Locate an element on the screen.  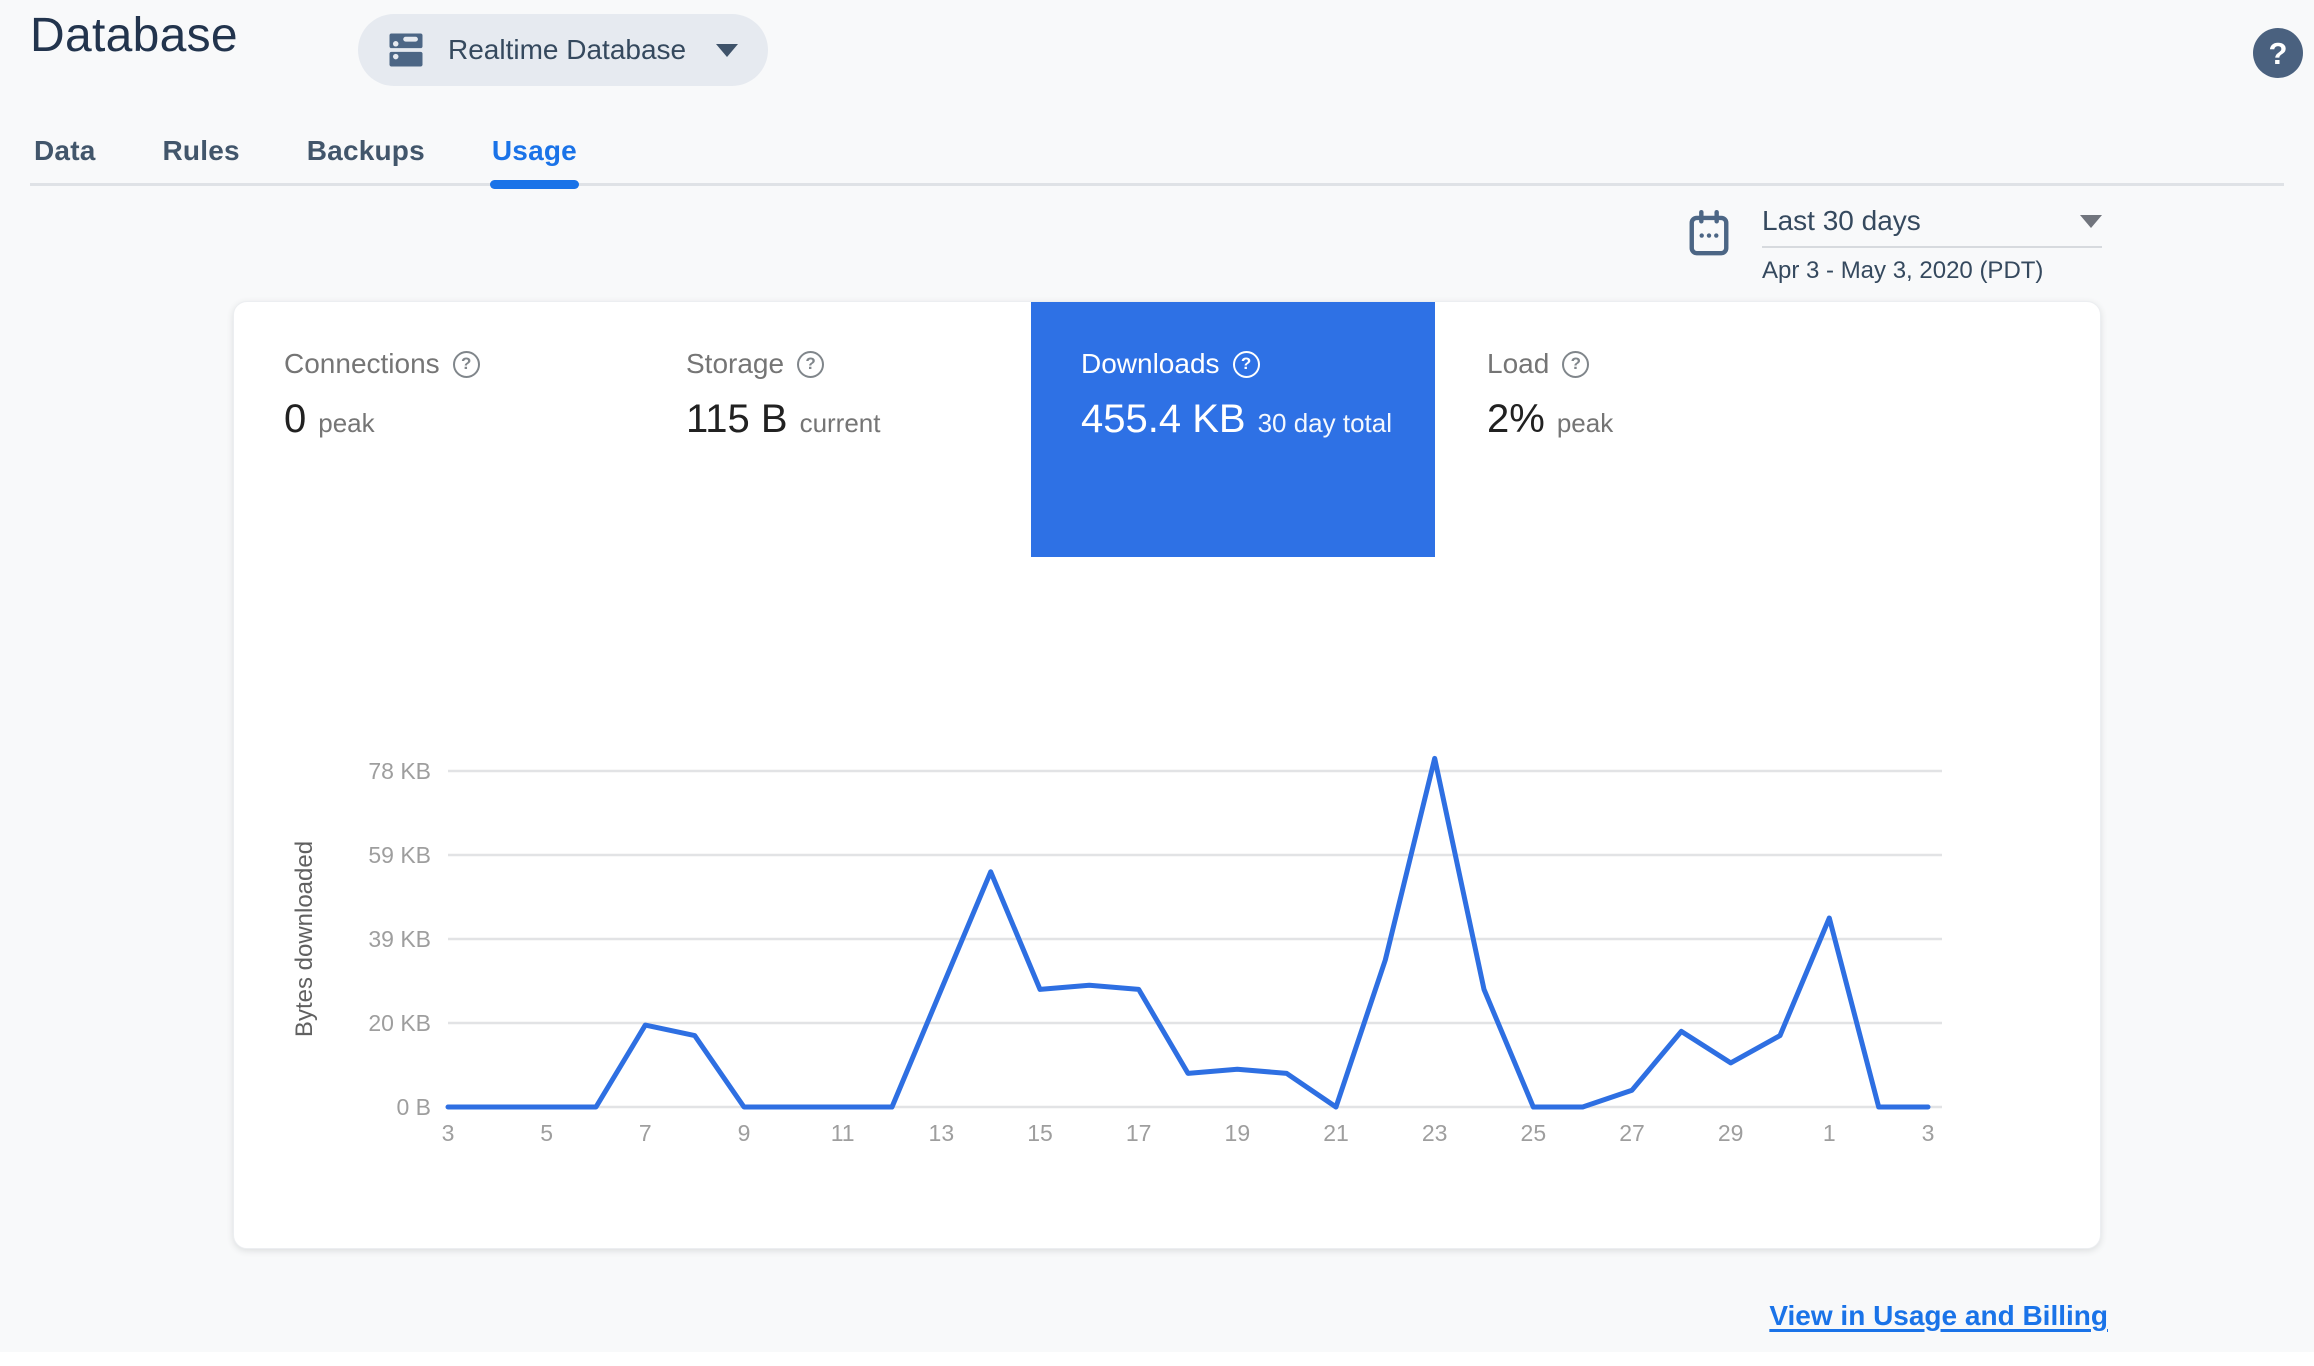
svg-text: Bytes downloaded is located at coordinates (304, 939).